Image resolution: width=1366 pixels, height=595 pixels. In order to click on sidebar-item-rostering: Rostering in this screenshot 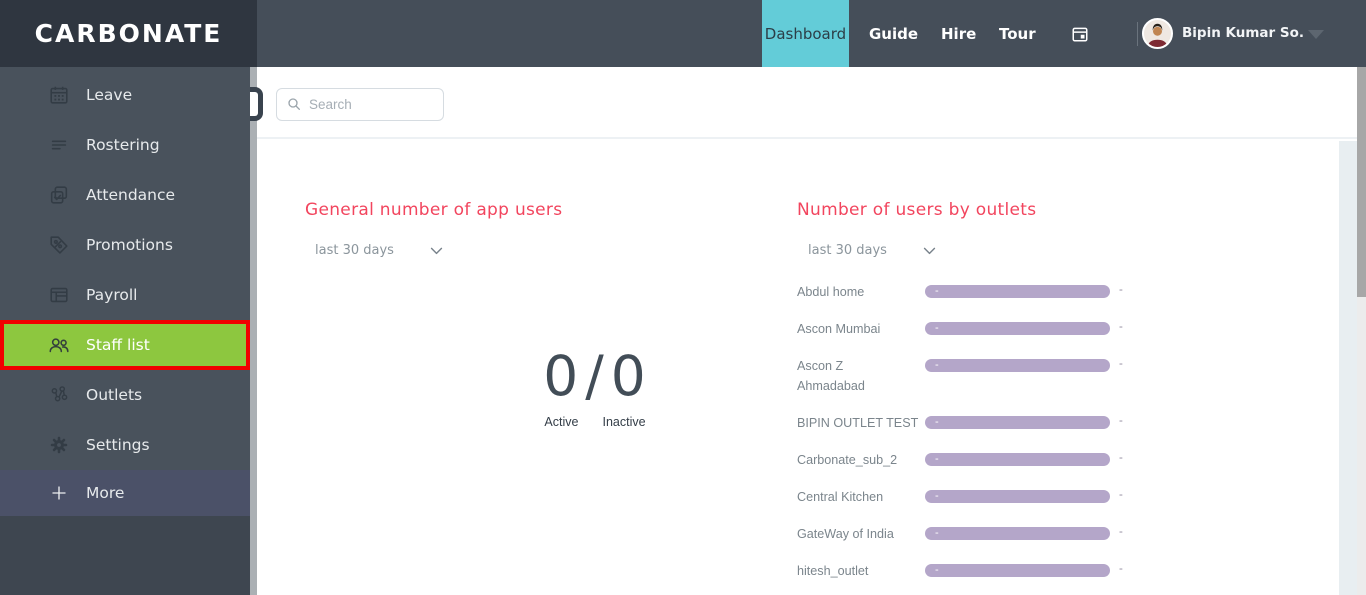, I will do `click(125, 145)`.